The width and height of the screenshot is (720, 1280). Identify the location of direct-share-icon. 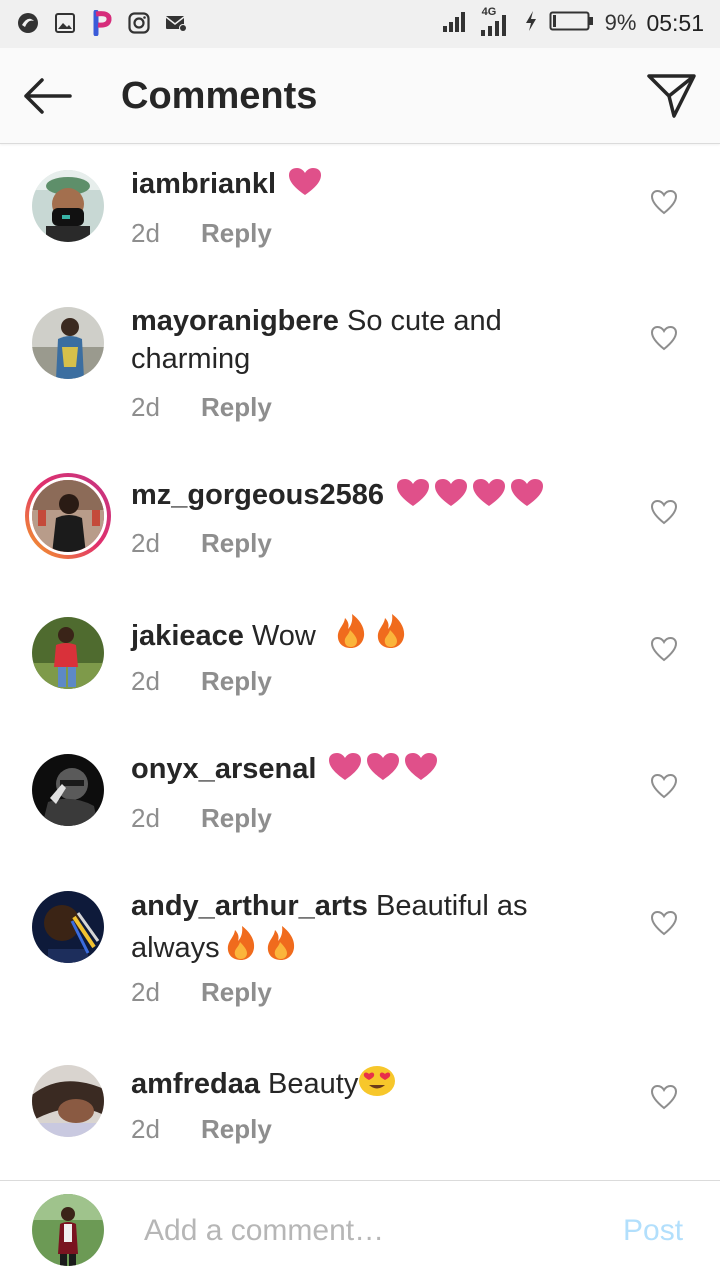
(671, 96).